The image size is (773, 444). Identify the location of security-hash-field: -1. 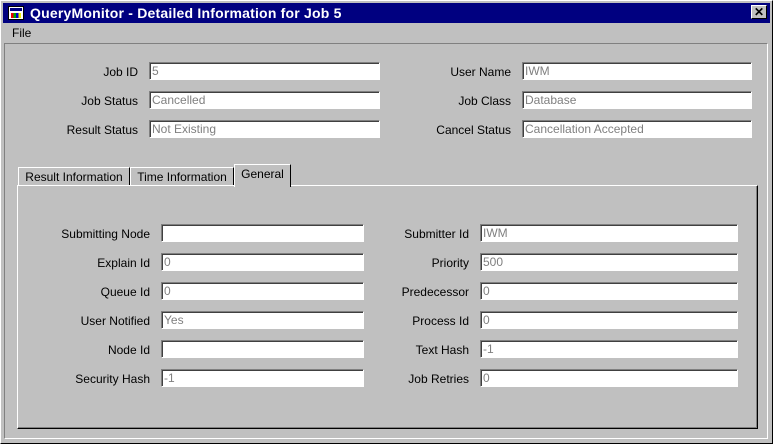
(262, 378).